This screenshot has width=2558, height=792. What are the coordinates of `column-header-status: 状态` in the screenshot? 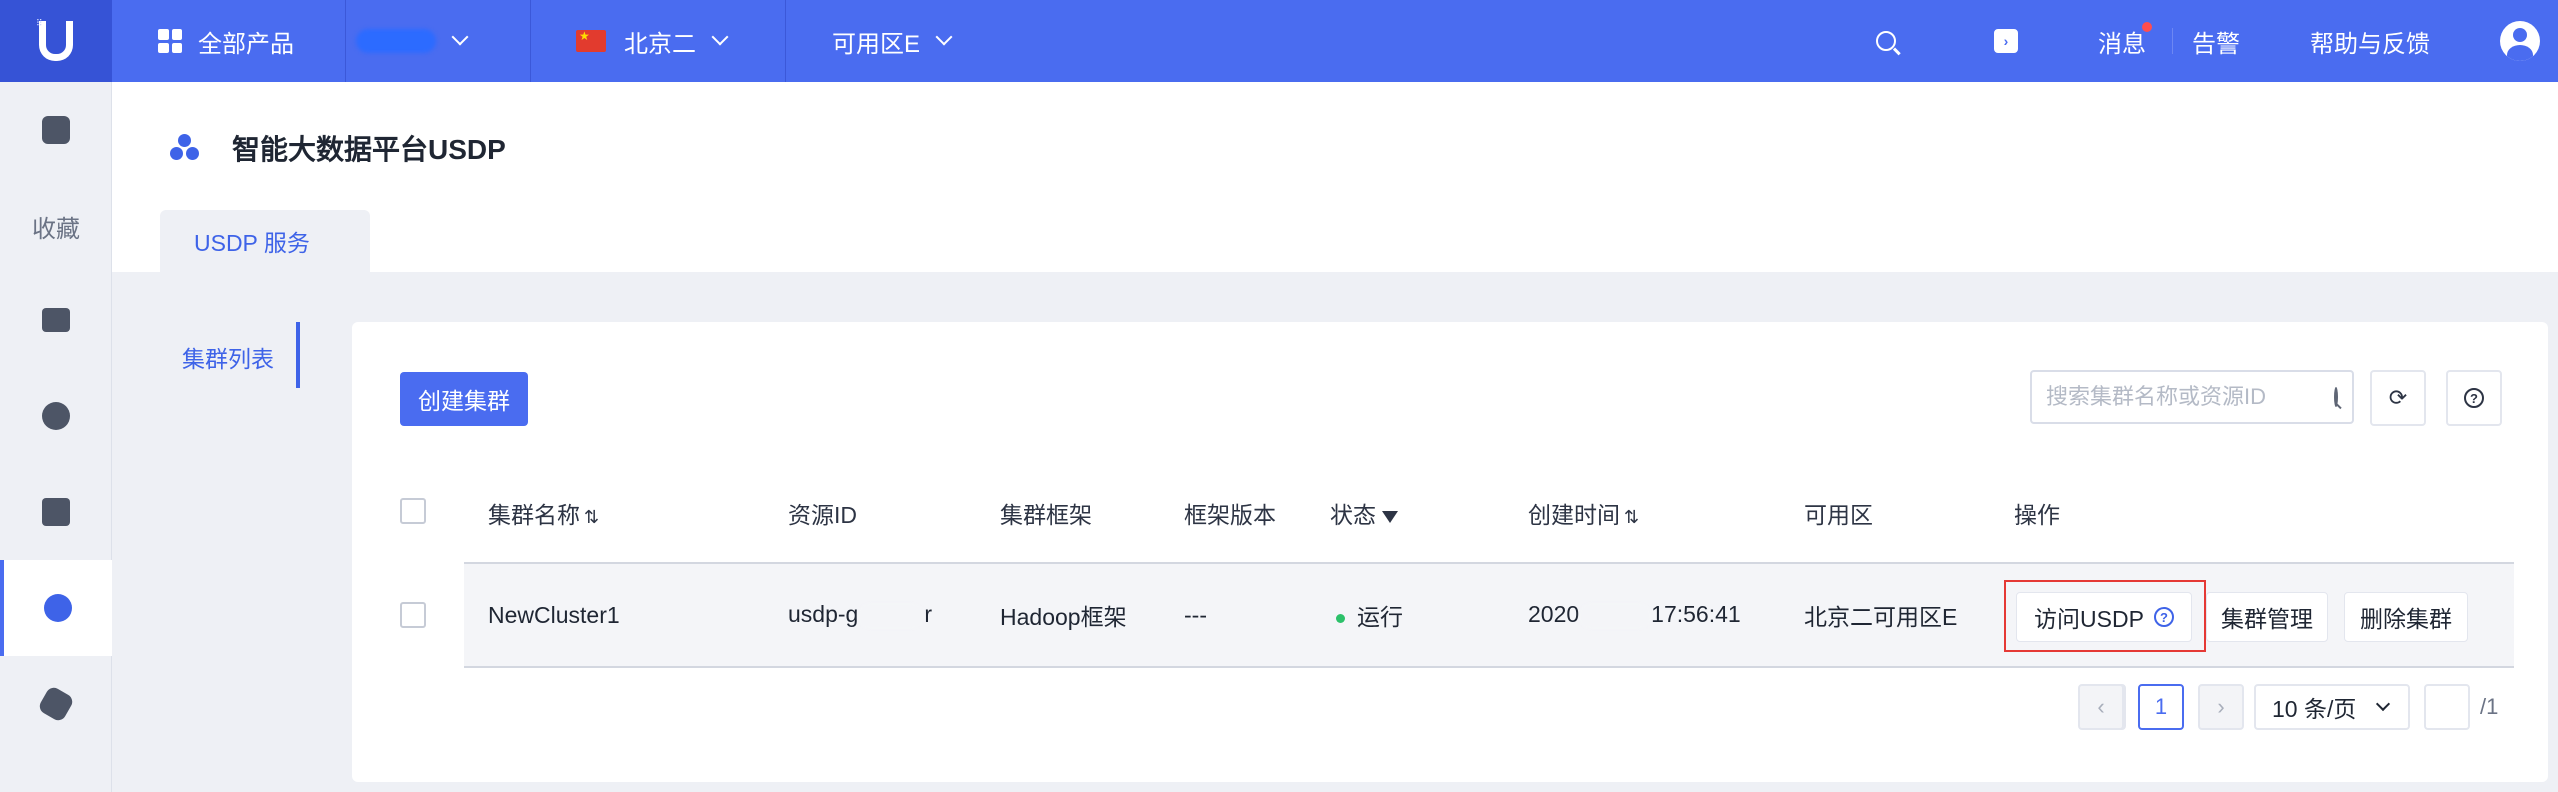 It's located at (1364, 513).